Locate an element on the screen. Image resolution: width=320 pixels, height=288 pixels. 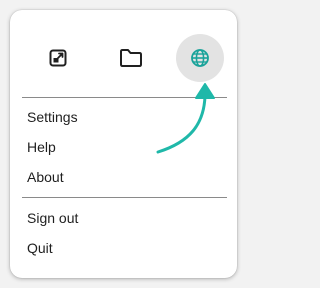
open-in-window-icon is located at coordinates (58, 58).